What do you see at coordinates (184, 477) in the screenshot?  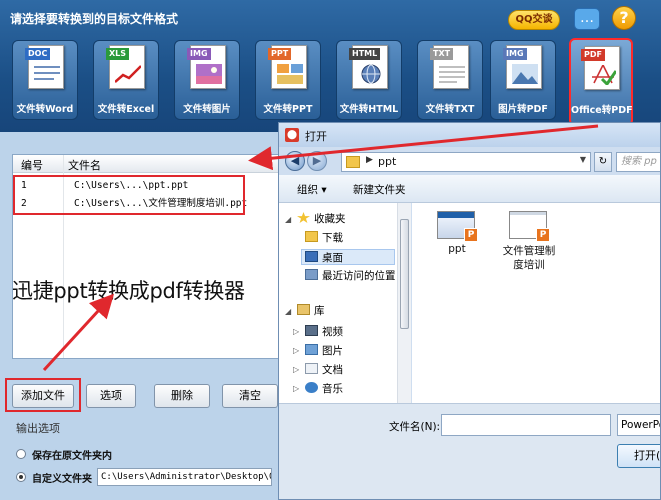 I see `custom-folder-path-input: C:\Users\Administrator\Desktop\00` at bounding box center [184, 477].